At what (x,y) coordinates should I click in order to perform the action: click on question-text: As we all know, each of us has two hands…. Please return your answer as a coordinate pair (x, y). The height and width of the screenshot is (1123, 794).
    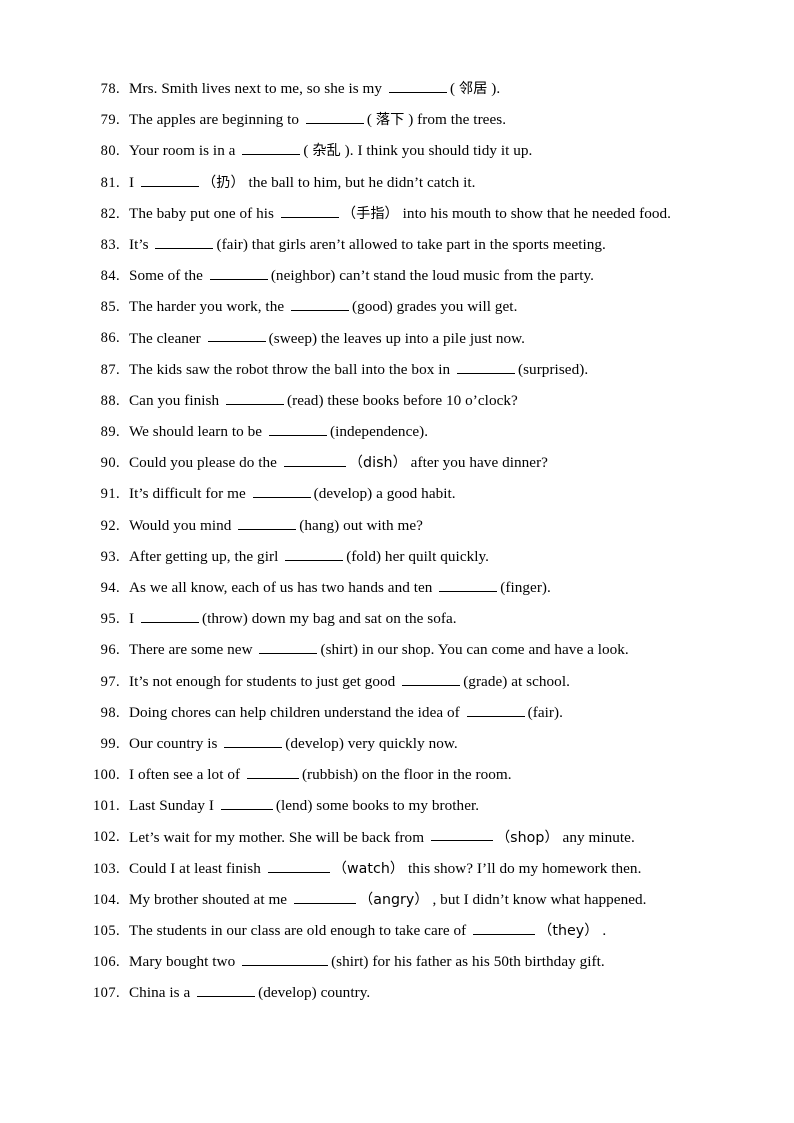
    Looking at the image, I should click on (437, 586).